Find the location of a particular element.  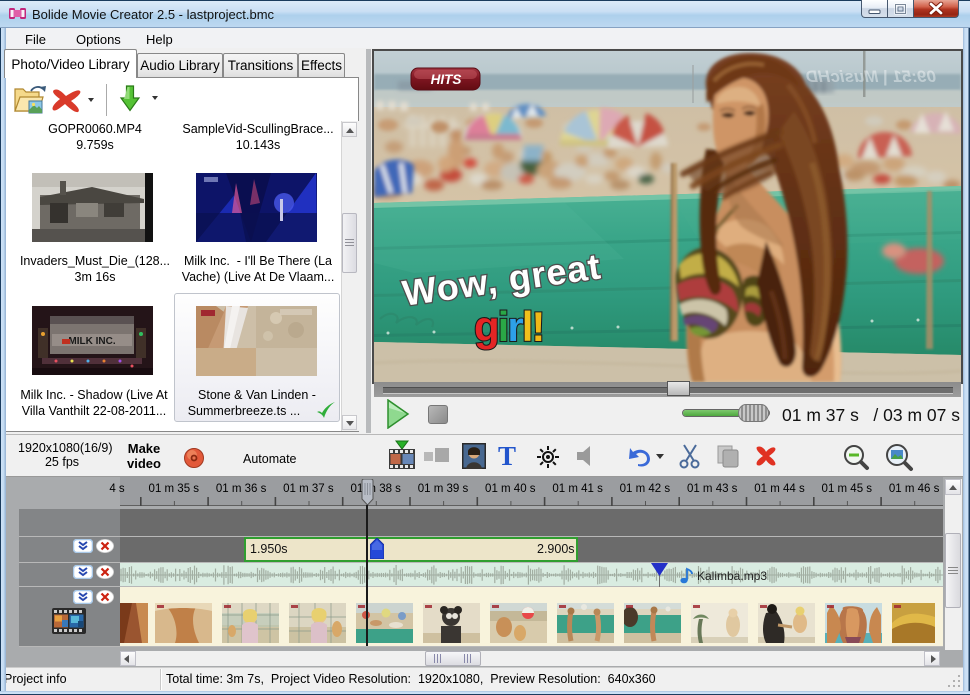

svg-text: 09:51 | MusicHD is located at coordinates (871, 76).